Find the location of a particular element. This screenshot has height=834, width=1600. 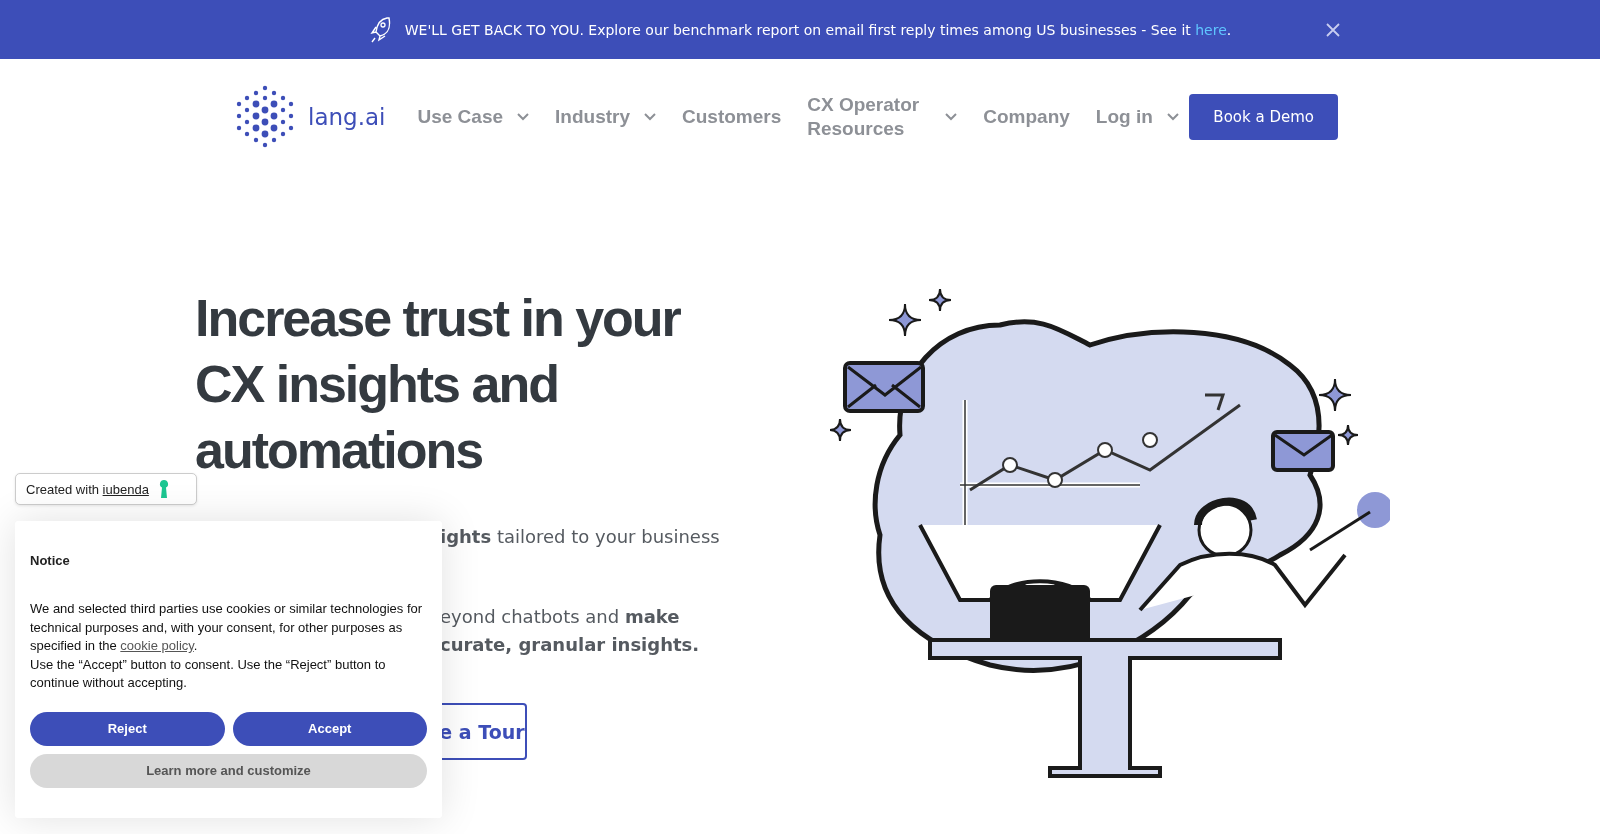

nav-link: CX Operator Resources is located at coordinates (882, 117).